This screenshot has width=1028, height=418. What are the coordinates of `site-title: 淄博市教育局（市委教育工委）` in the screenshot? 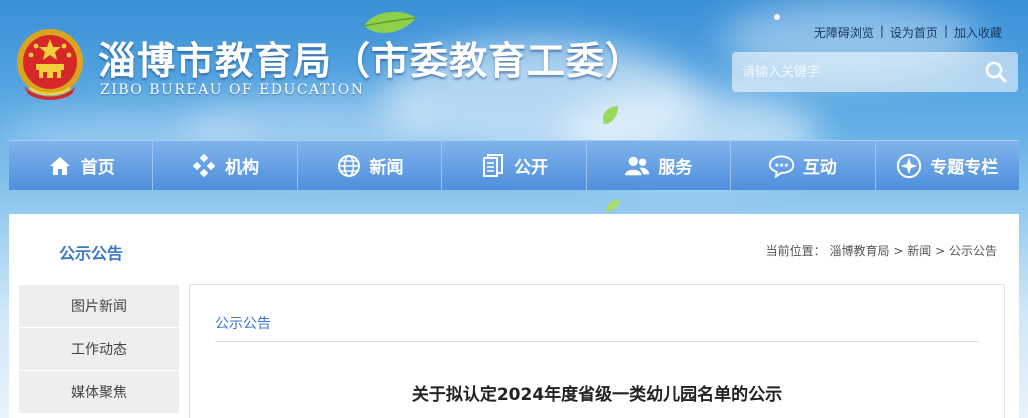 It's located at (371, 60).